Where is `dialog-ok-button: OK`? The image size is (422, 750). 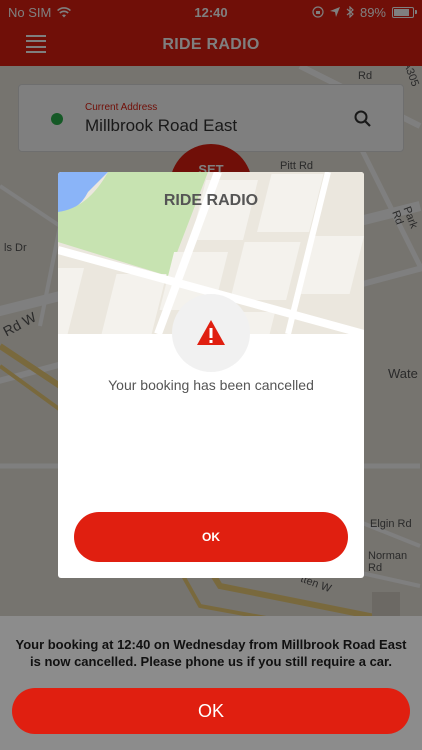 dialog-ok-button: OK is located at coordinates (211, 537).